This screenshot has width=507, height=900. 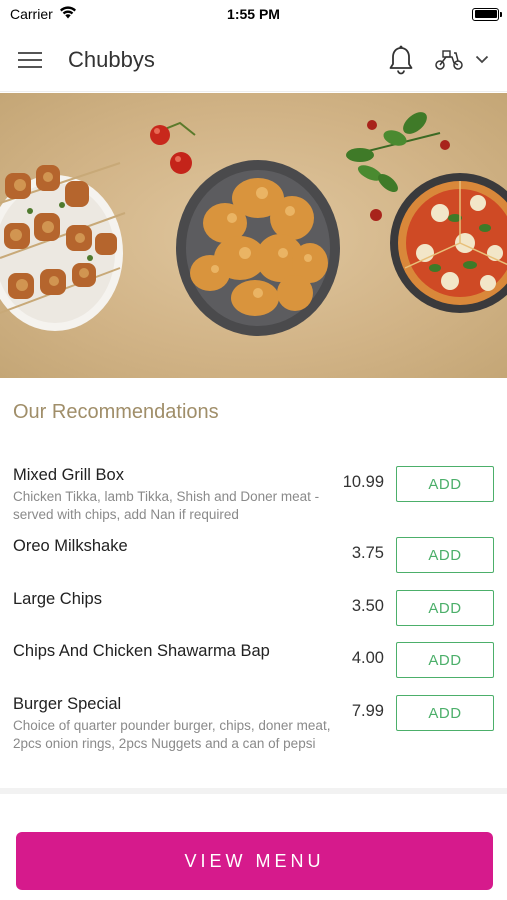 What do you see at coordinates (63, 246) in the screenshot?
I see `skewers-plate` at bounding box center [63, 246].